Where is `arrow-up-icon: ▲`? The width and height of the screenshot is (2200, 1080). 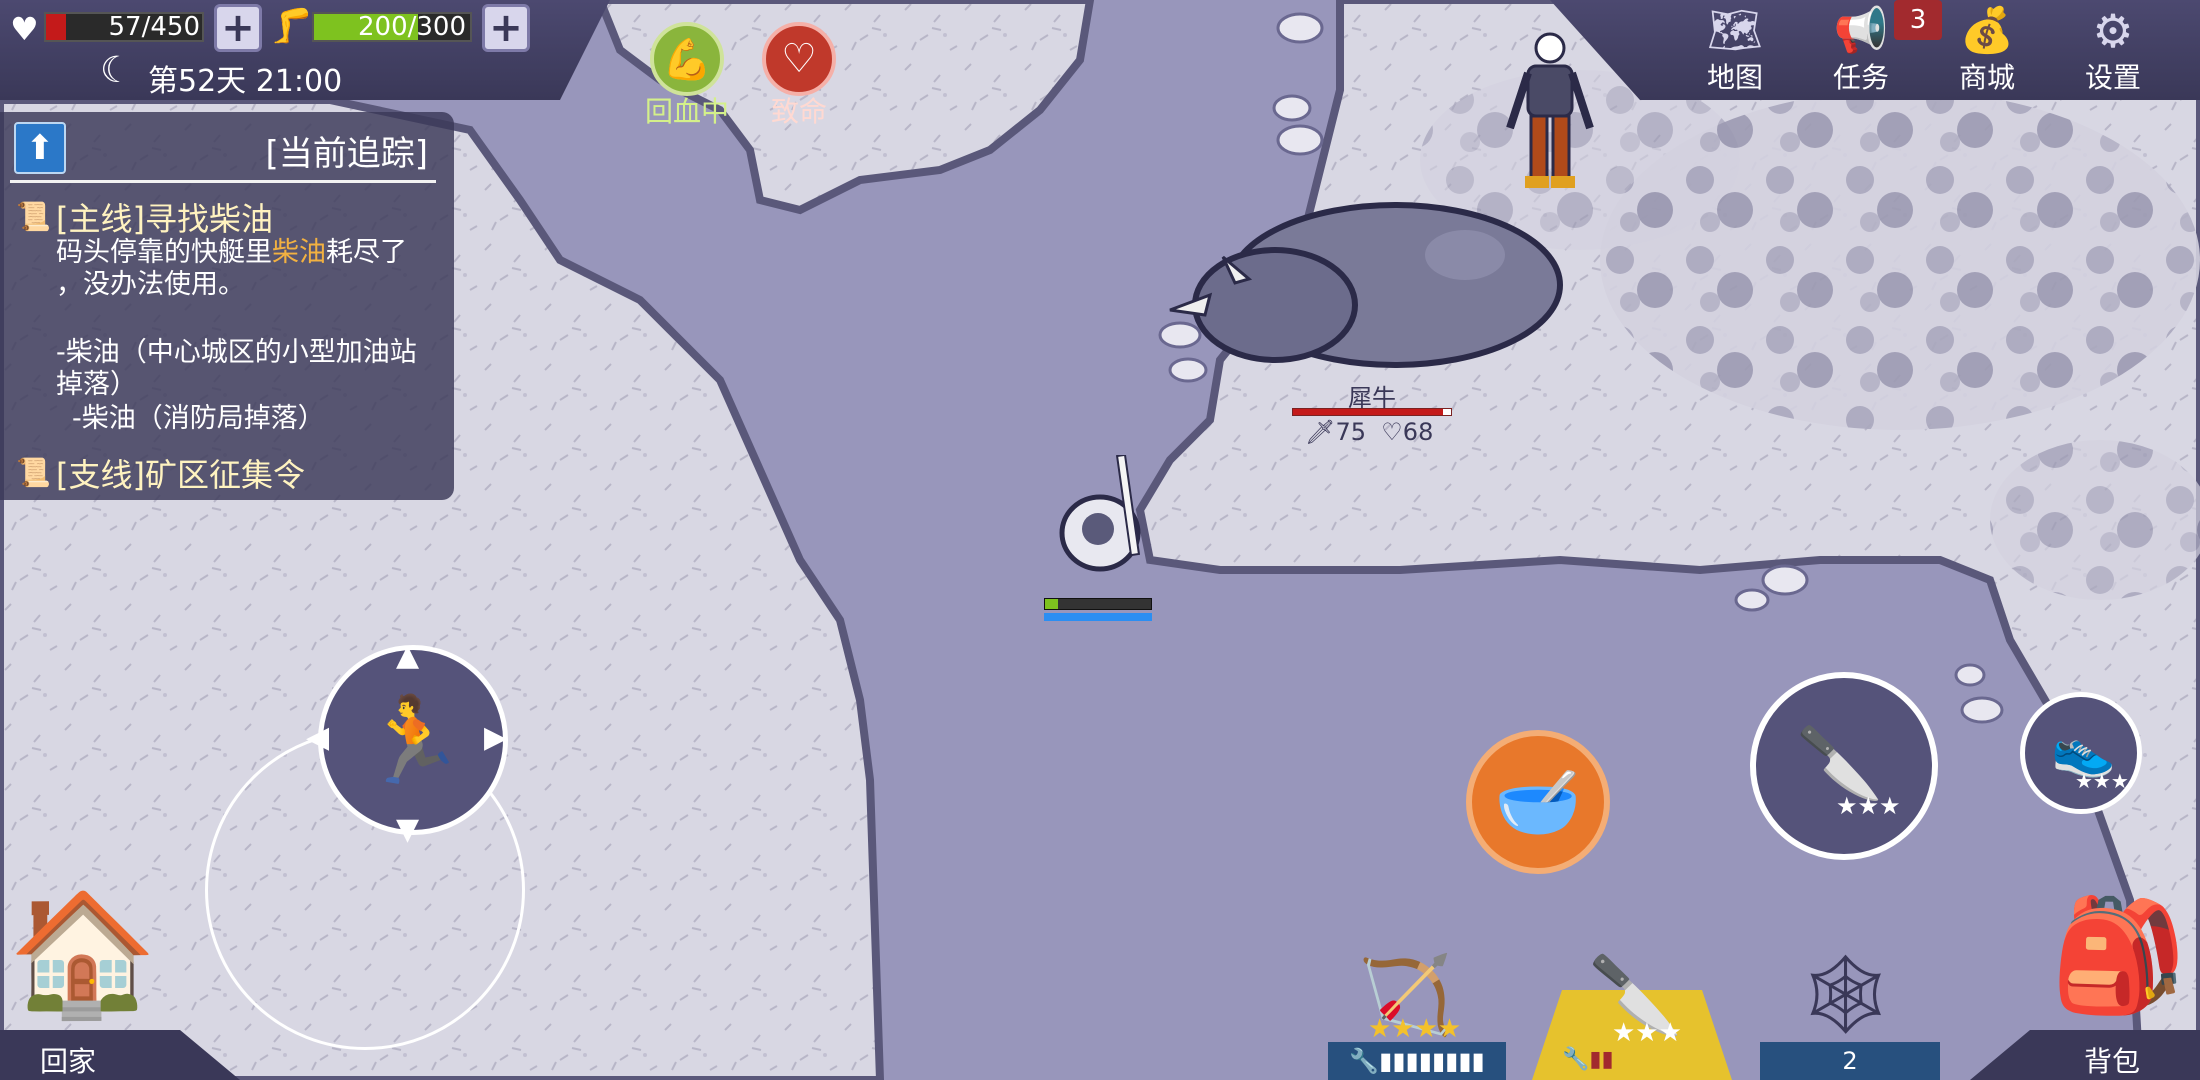
arrow-up-icon: ▲ is located at coordinates (408, 655).